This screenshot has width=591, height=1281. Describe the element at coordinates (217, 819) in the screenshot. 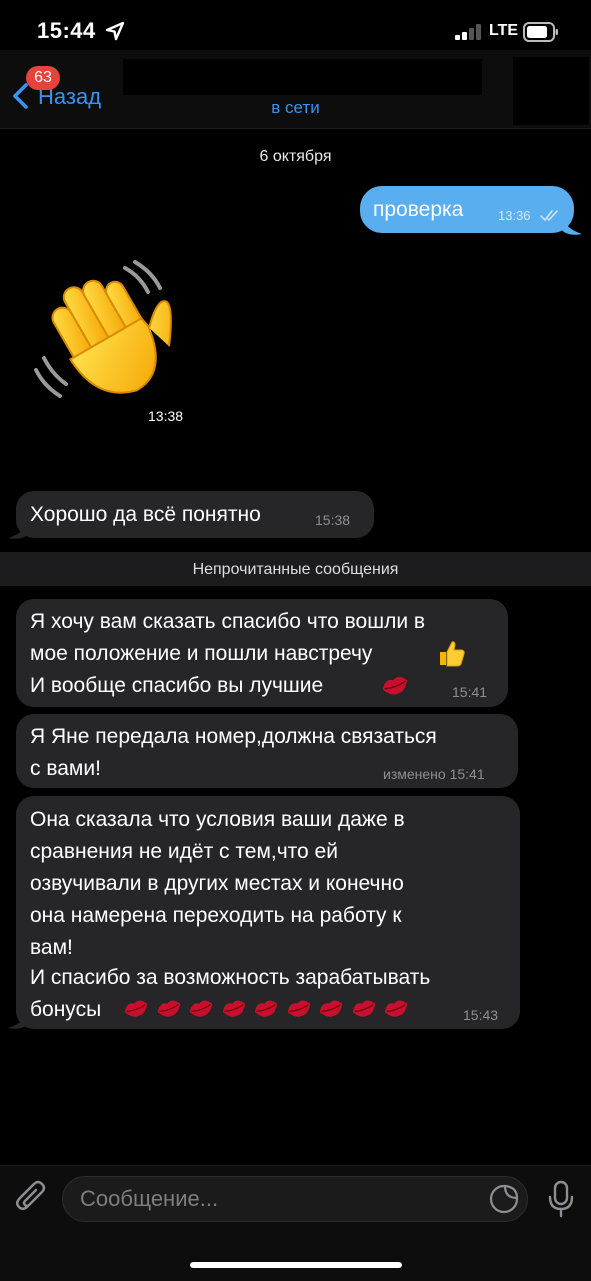

I see `message-line: Она сказала что условия ваши даже в` at that location.